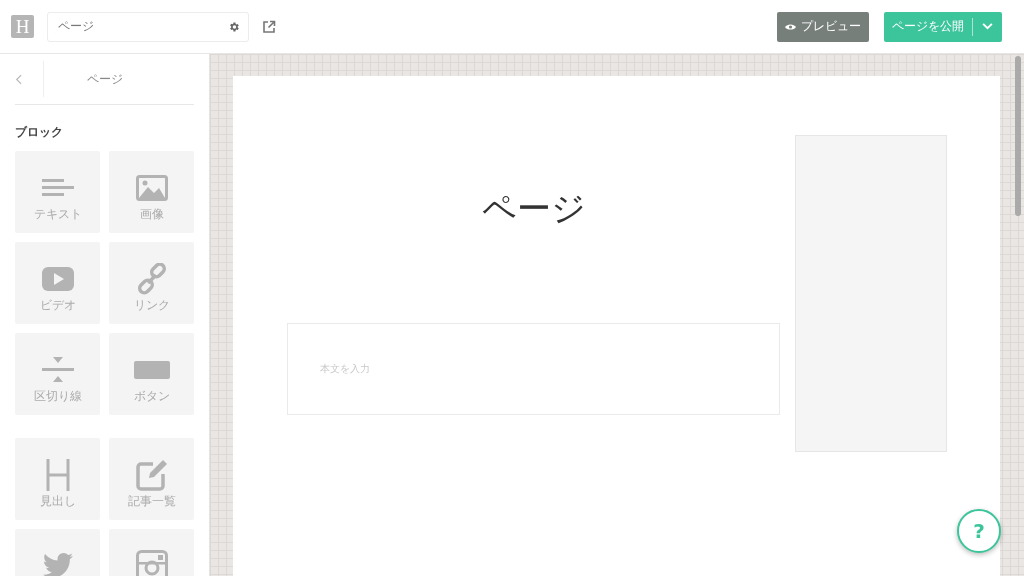 This screenshot has width=1024, height=576. I want to click on camera-icon, so click(151, 563).